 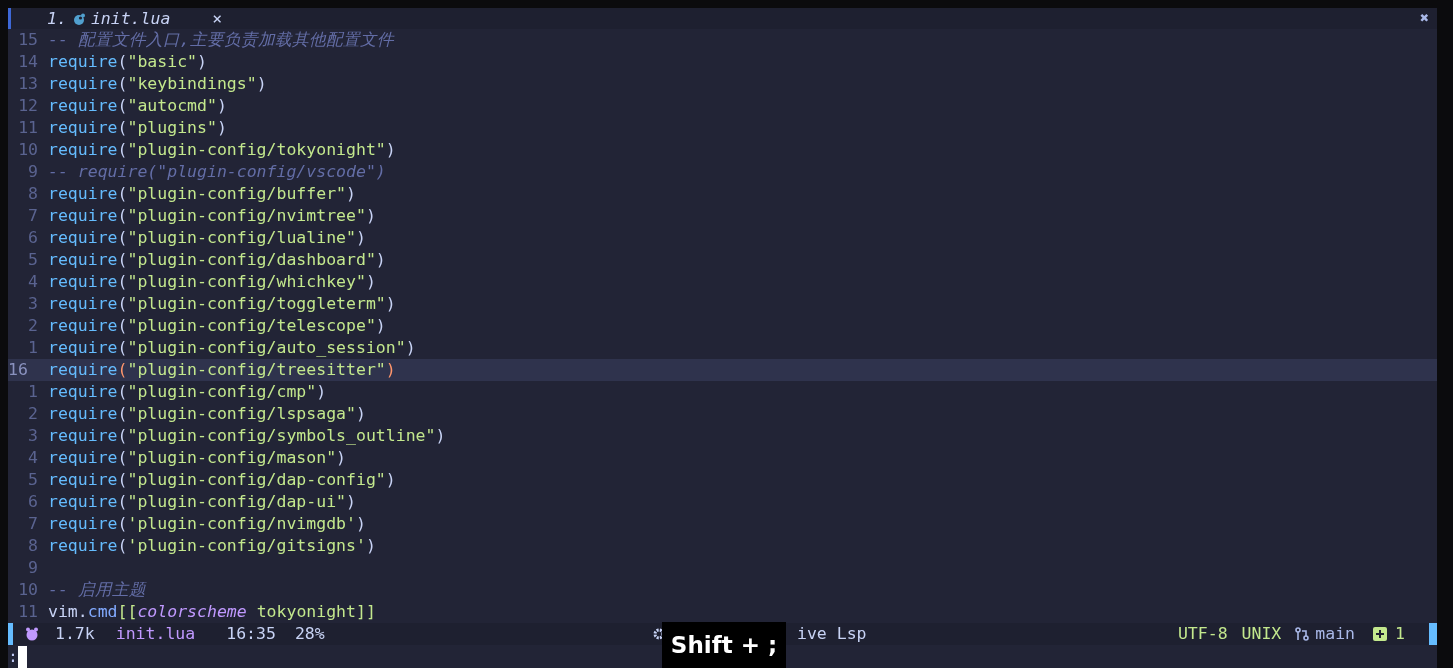 What do you see at coordinates (1335, 634) in the screenshot?
I see `status-branch: main` at bounding box center [1335, 634].